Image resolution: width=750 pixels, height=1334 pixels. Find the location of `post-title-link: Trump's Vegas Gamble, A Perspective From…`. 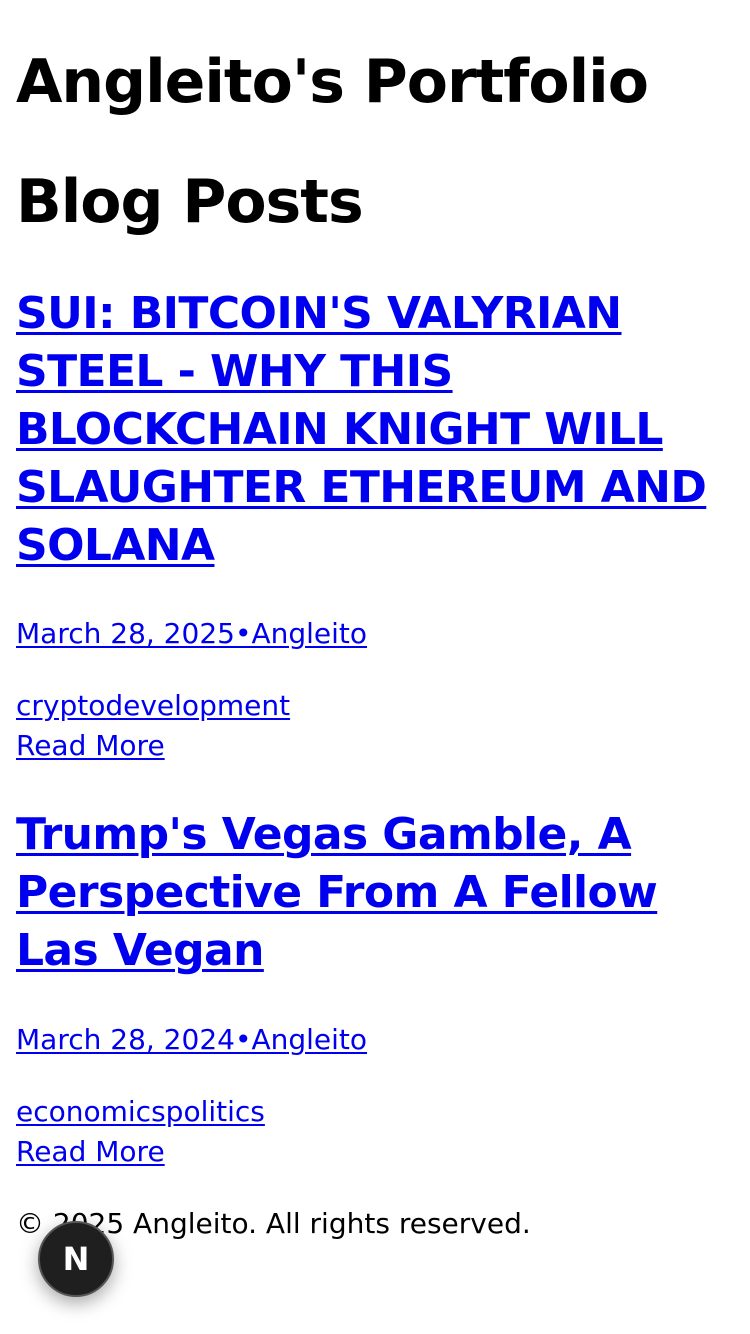

post-title-link: Trump's Vegas Gamble, A Perspective From… is located at coordinates (337, 892).